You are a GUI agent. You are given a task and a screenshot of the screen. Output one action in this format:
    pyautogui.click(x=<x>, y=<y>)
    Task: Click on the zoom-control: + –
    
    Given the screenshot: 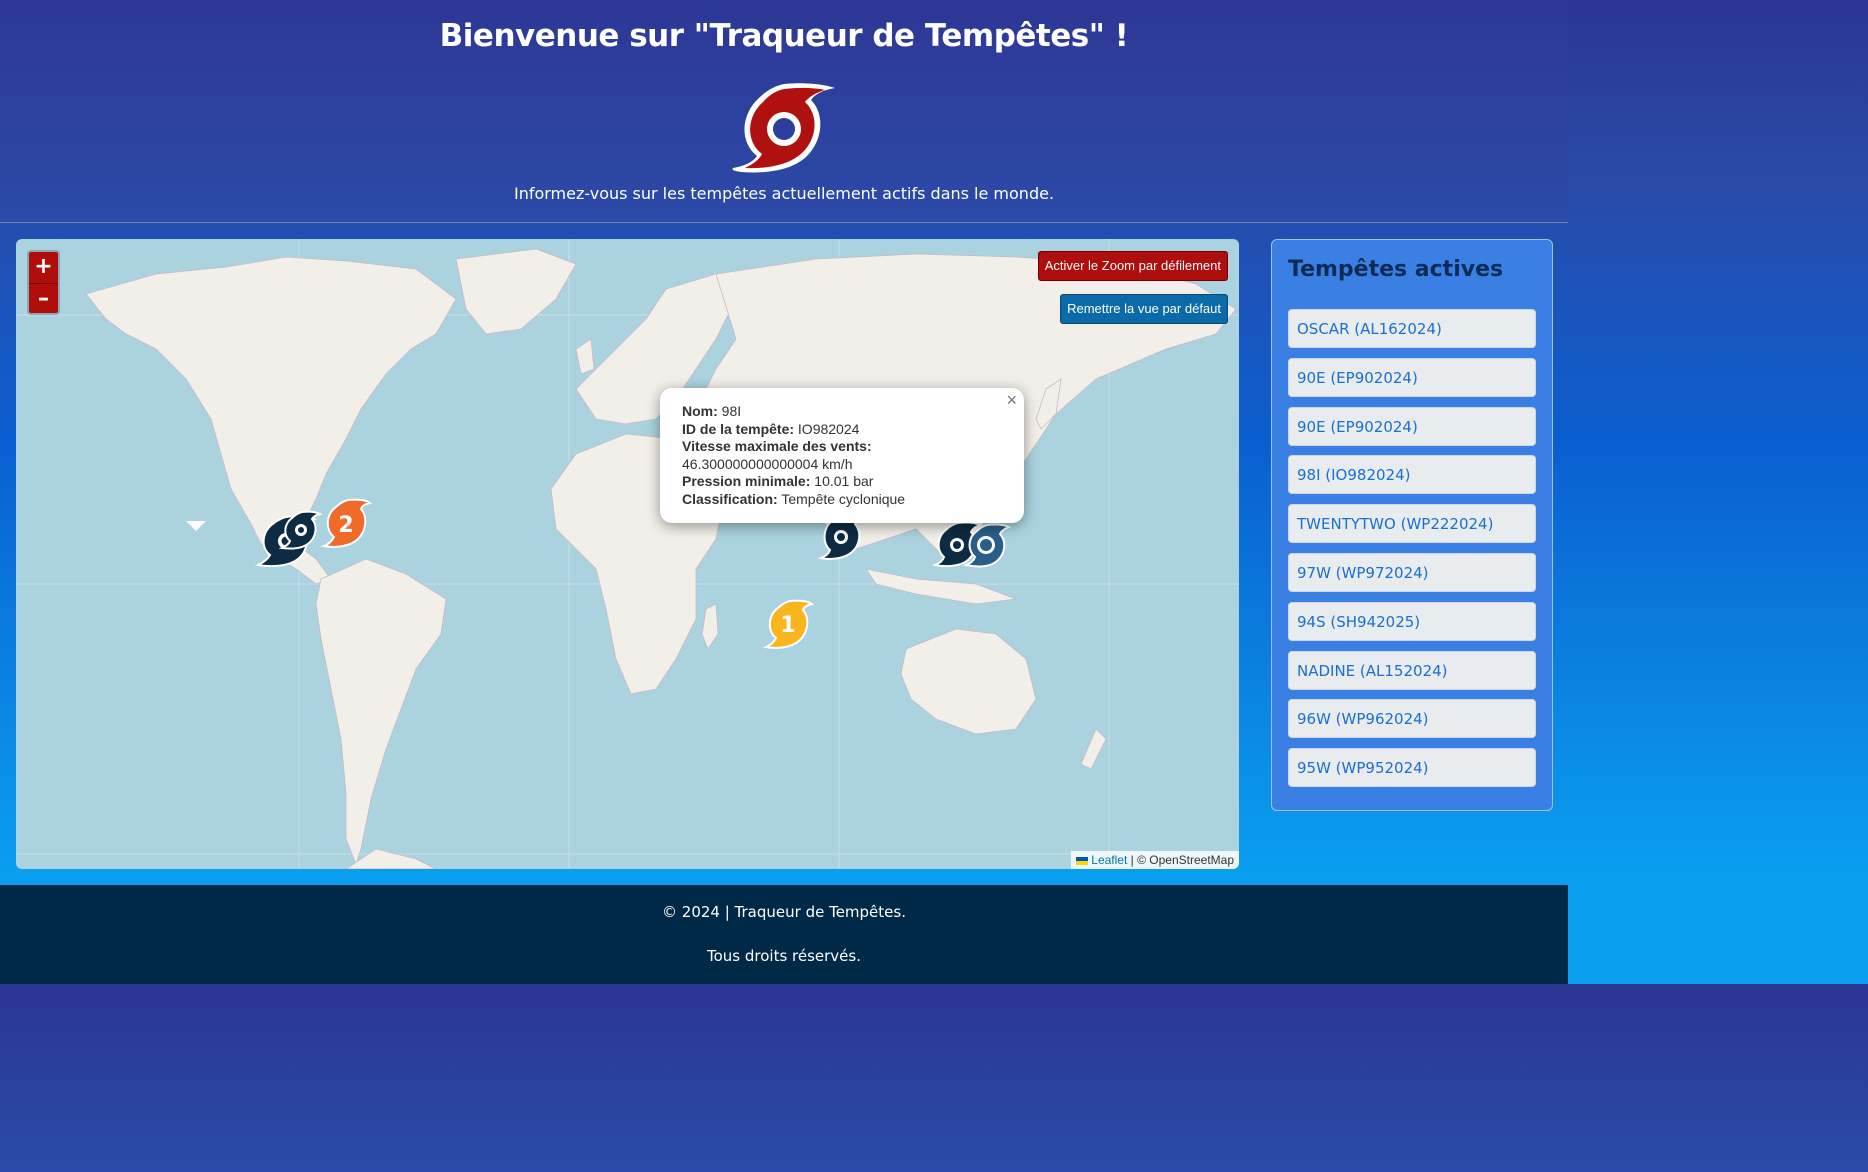 What is the action you would take?
    pyautogui.click(x=43, y=282)
    